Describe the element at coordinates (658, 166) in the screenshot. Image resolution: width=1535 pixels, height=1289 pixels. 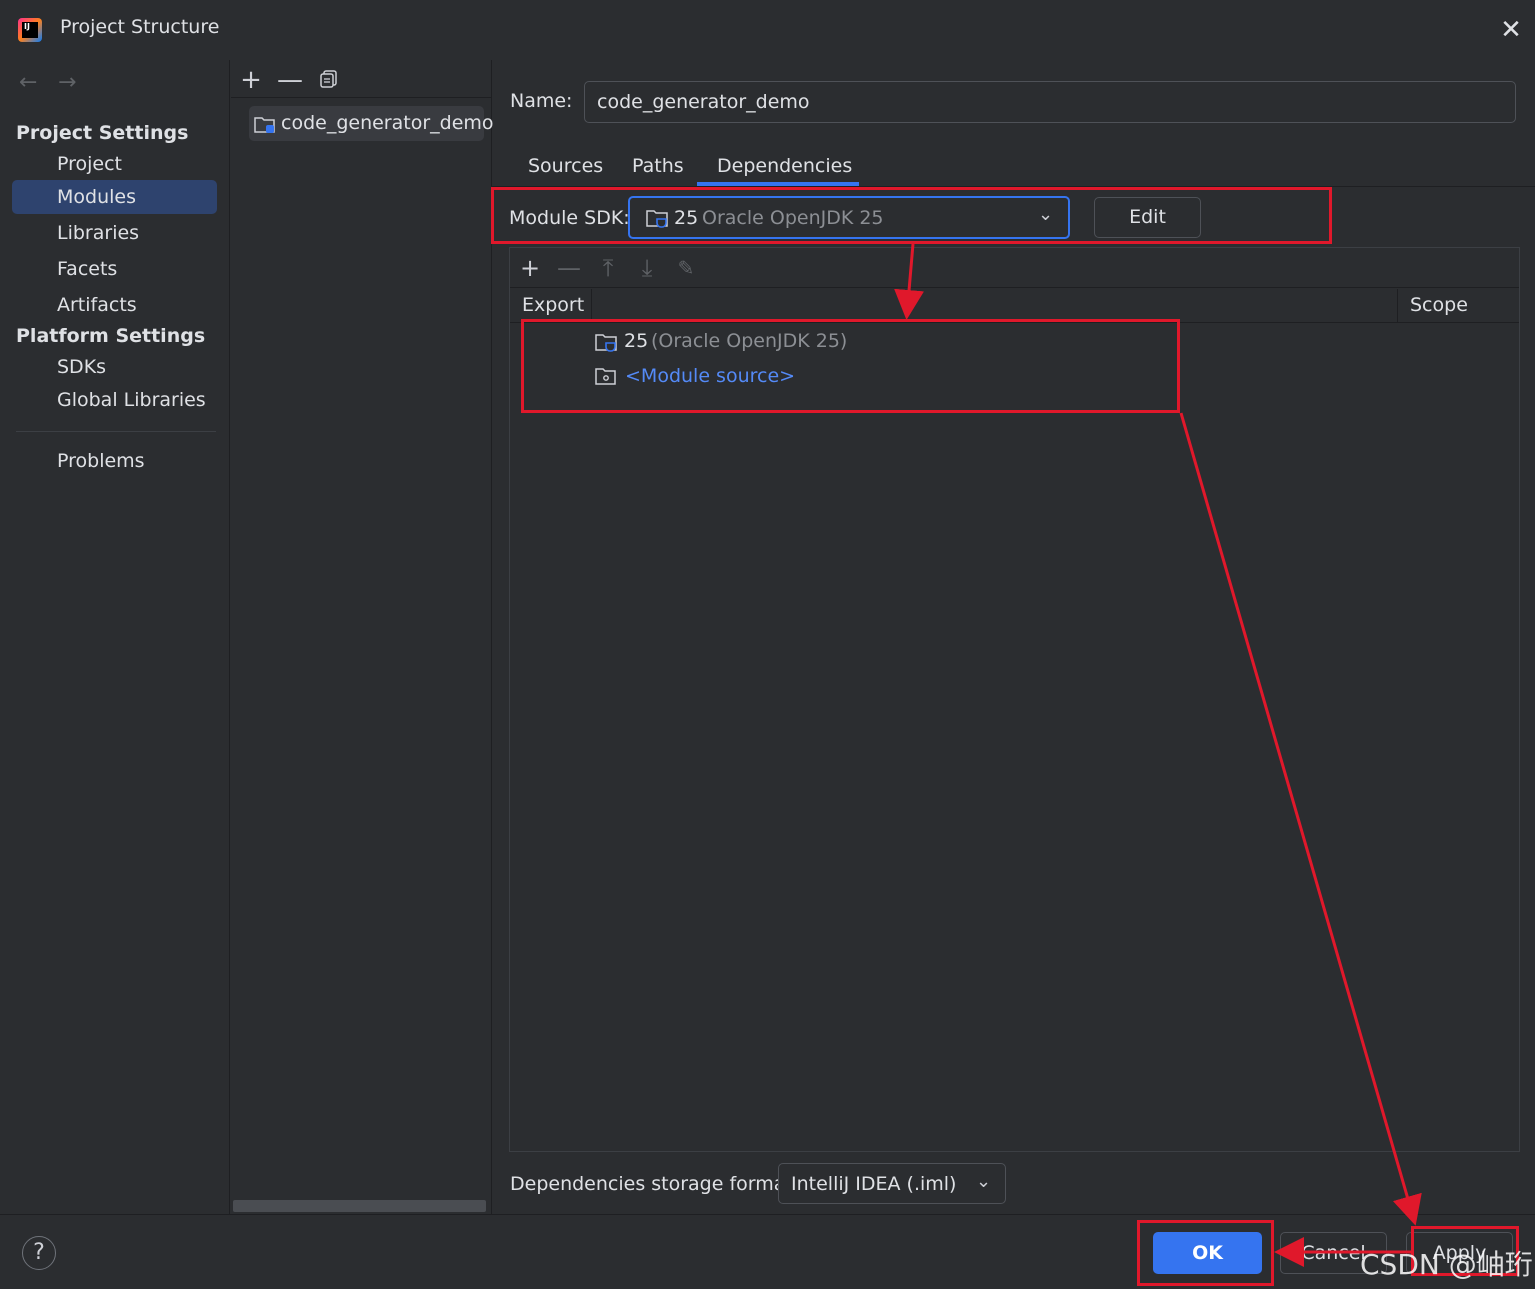
I see `tab-paths: Paths` at that location.